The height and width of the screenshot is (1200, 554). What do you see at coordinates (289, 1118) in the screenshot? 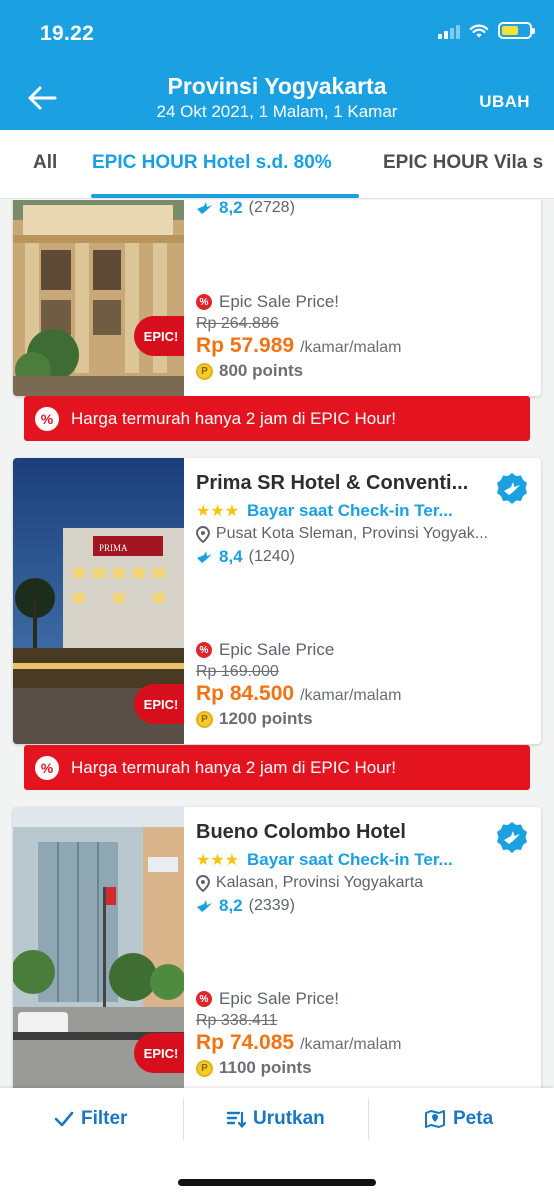
I see `sort-label: Urutkan` at bounding box center [289, 1118].